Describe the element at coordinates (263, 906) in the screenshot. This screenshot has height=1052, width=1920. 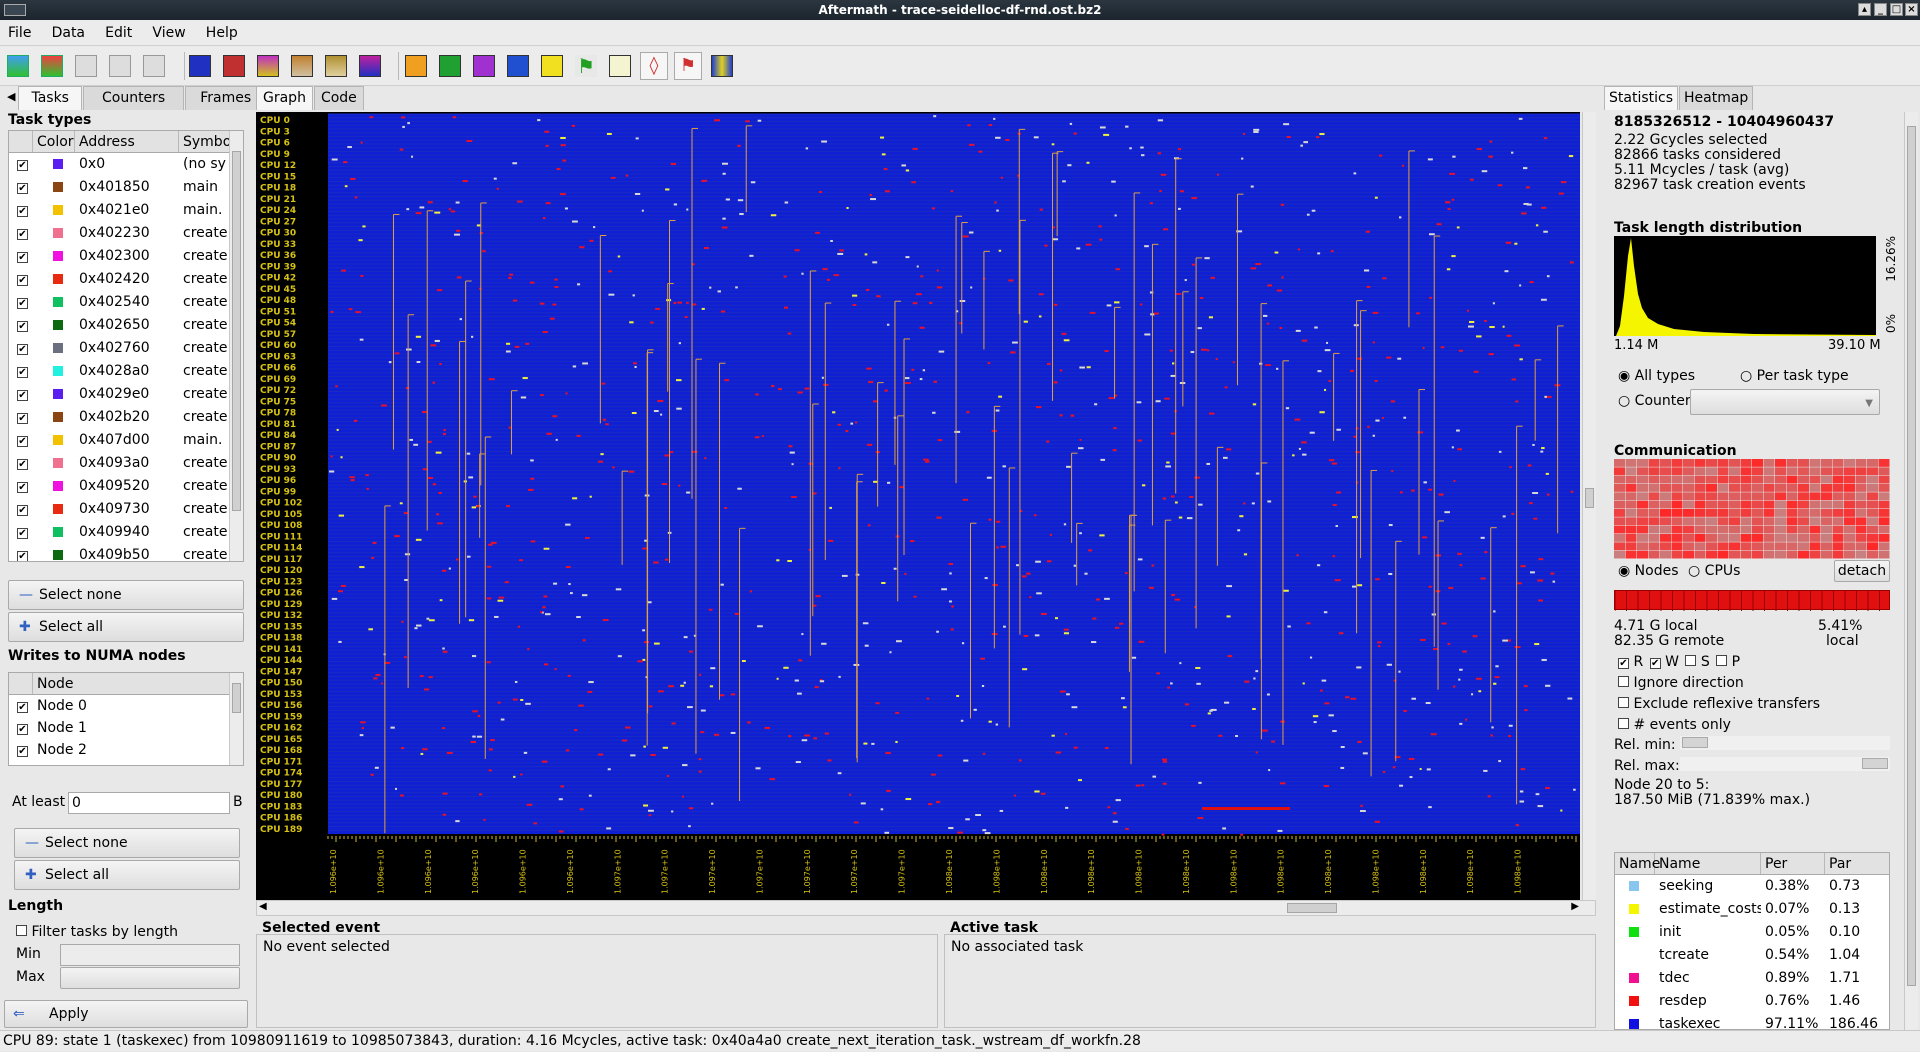
I see `scroll-left-icon: ◀` at that location.